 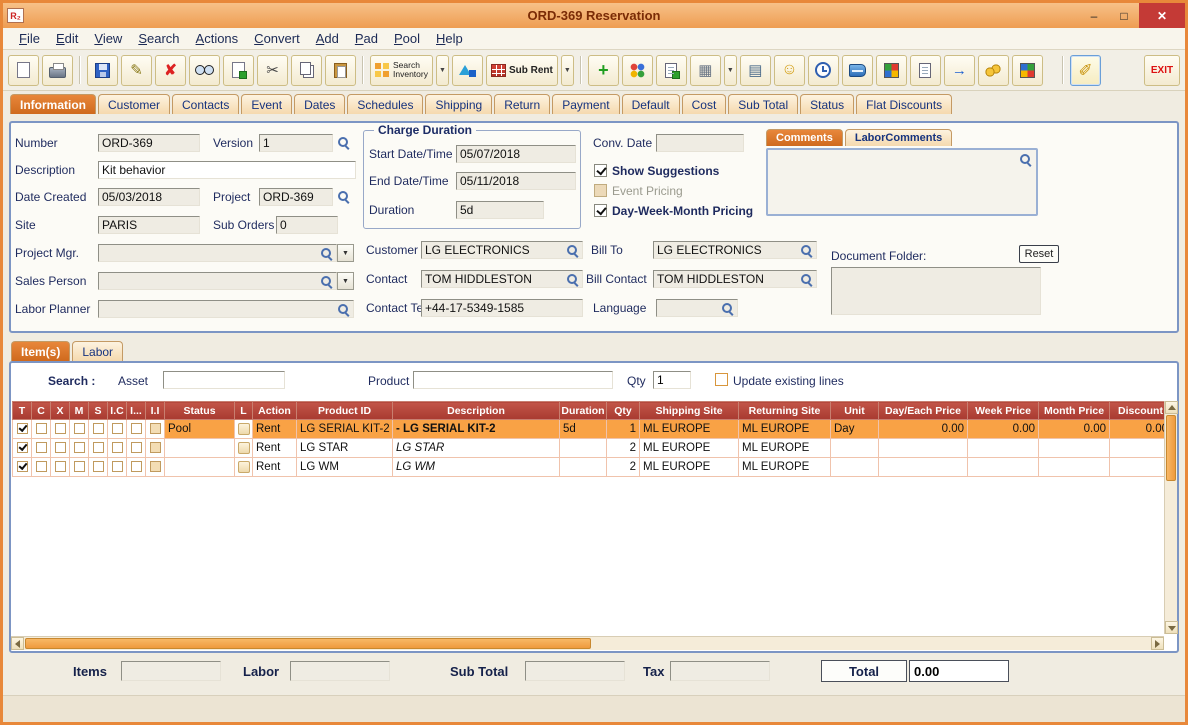 What do you see at coordinates (320, 104) in the screenshot?
I see `tab-dates: Dates` at bounding box center [320, 104].